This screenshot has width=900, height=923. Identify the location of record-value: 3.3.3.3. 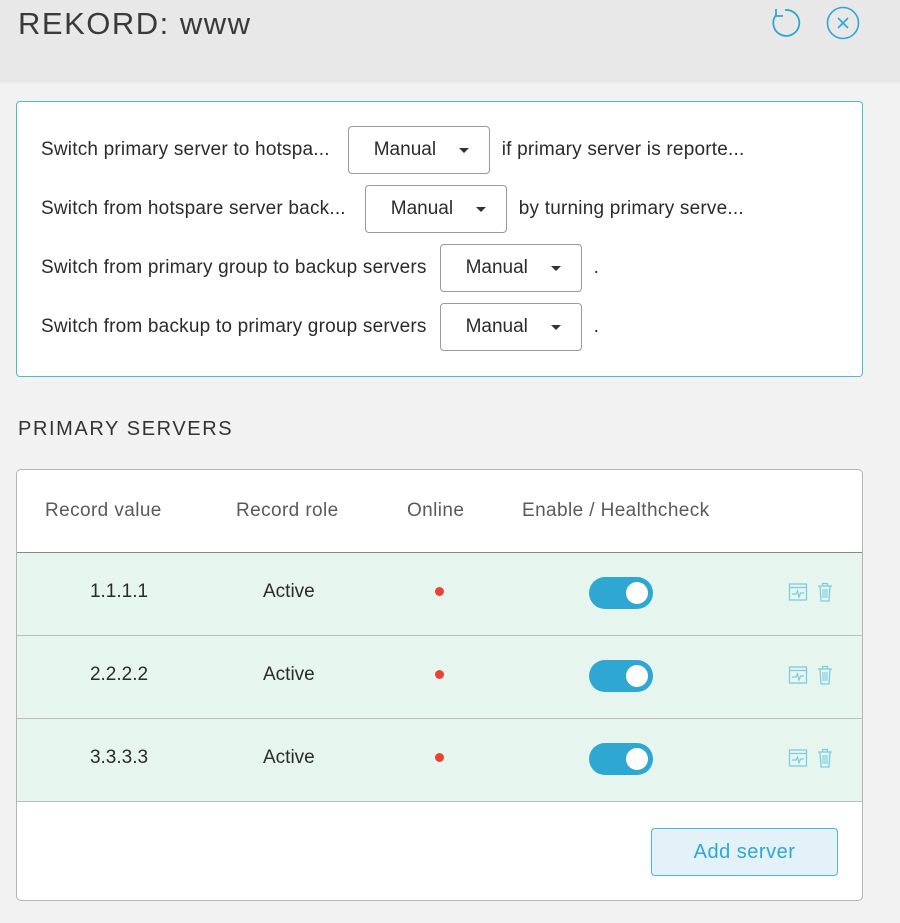
(119, 757).